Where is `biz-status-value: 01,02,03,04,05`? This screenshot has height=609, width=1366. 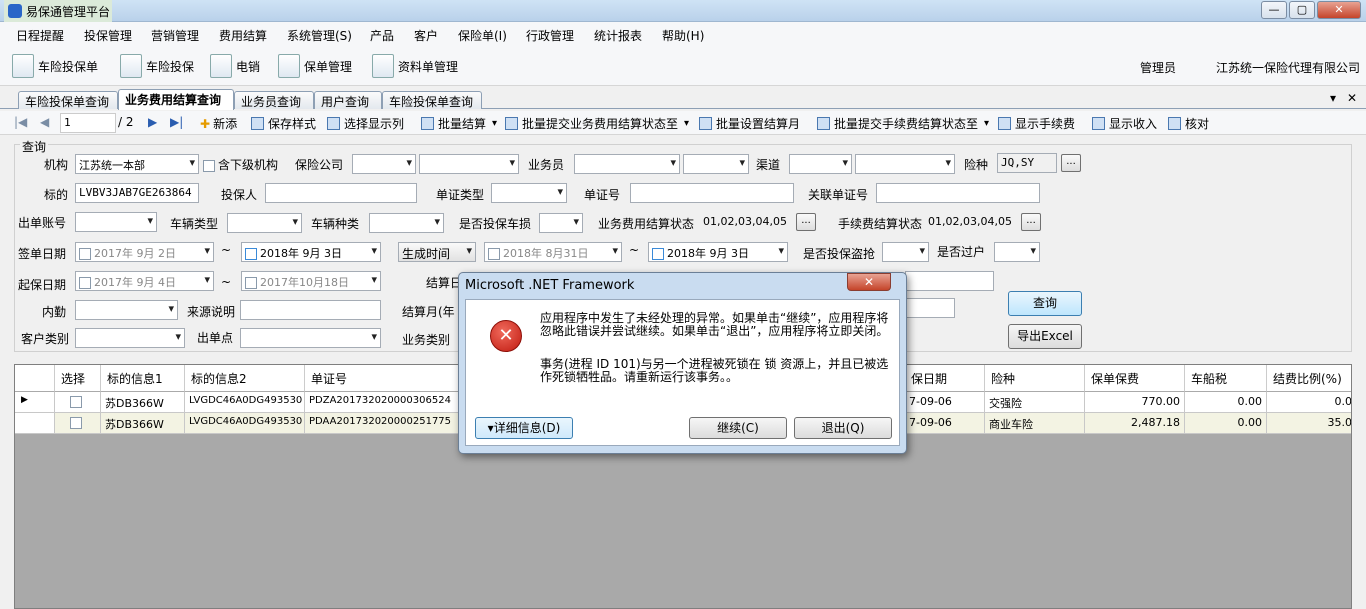 biz-status-value: 01,02,03,04,05 is located at coordinates (745, 221).